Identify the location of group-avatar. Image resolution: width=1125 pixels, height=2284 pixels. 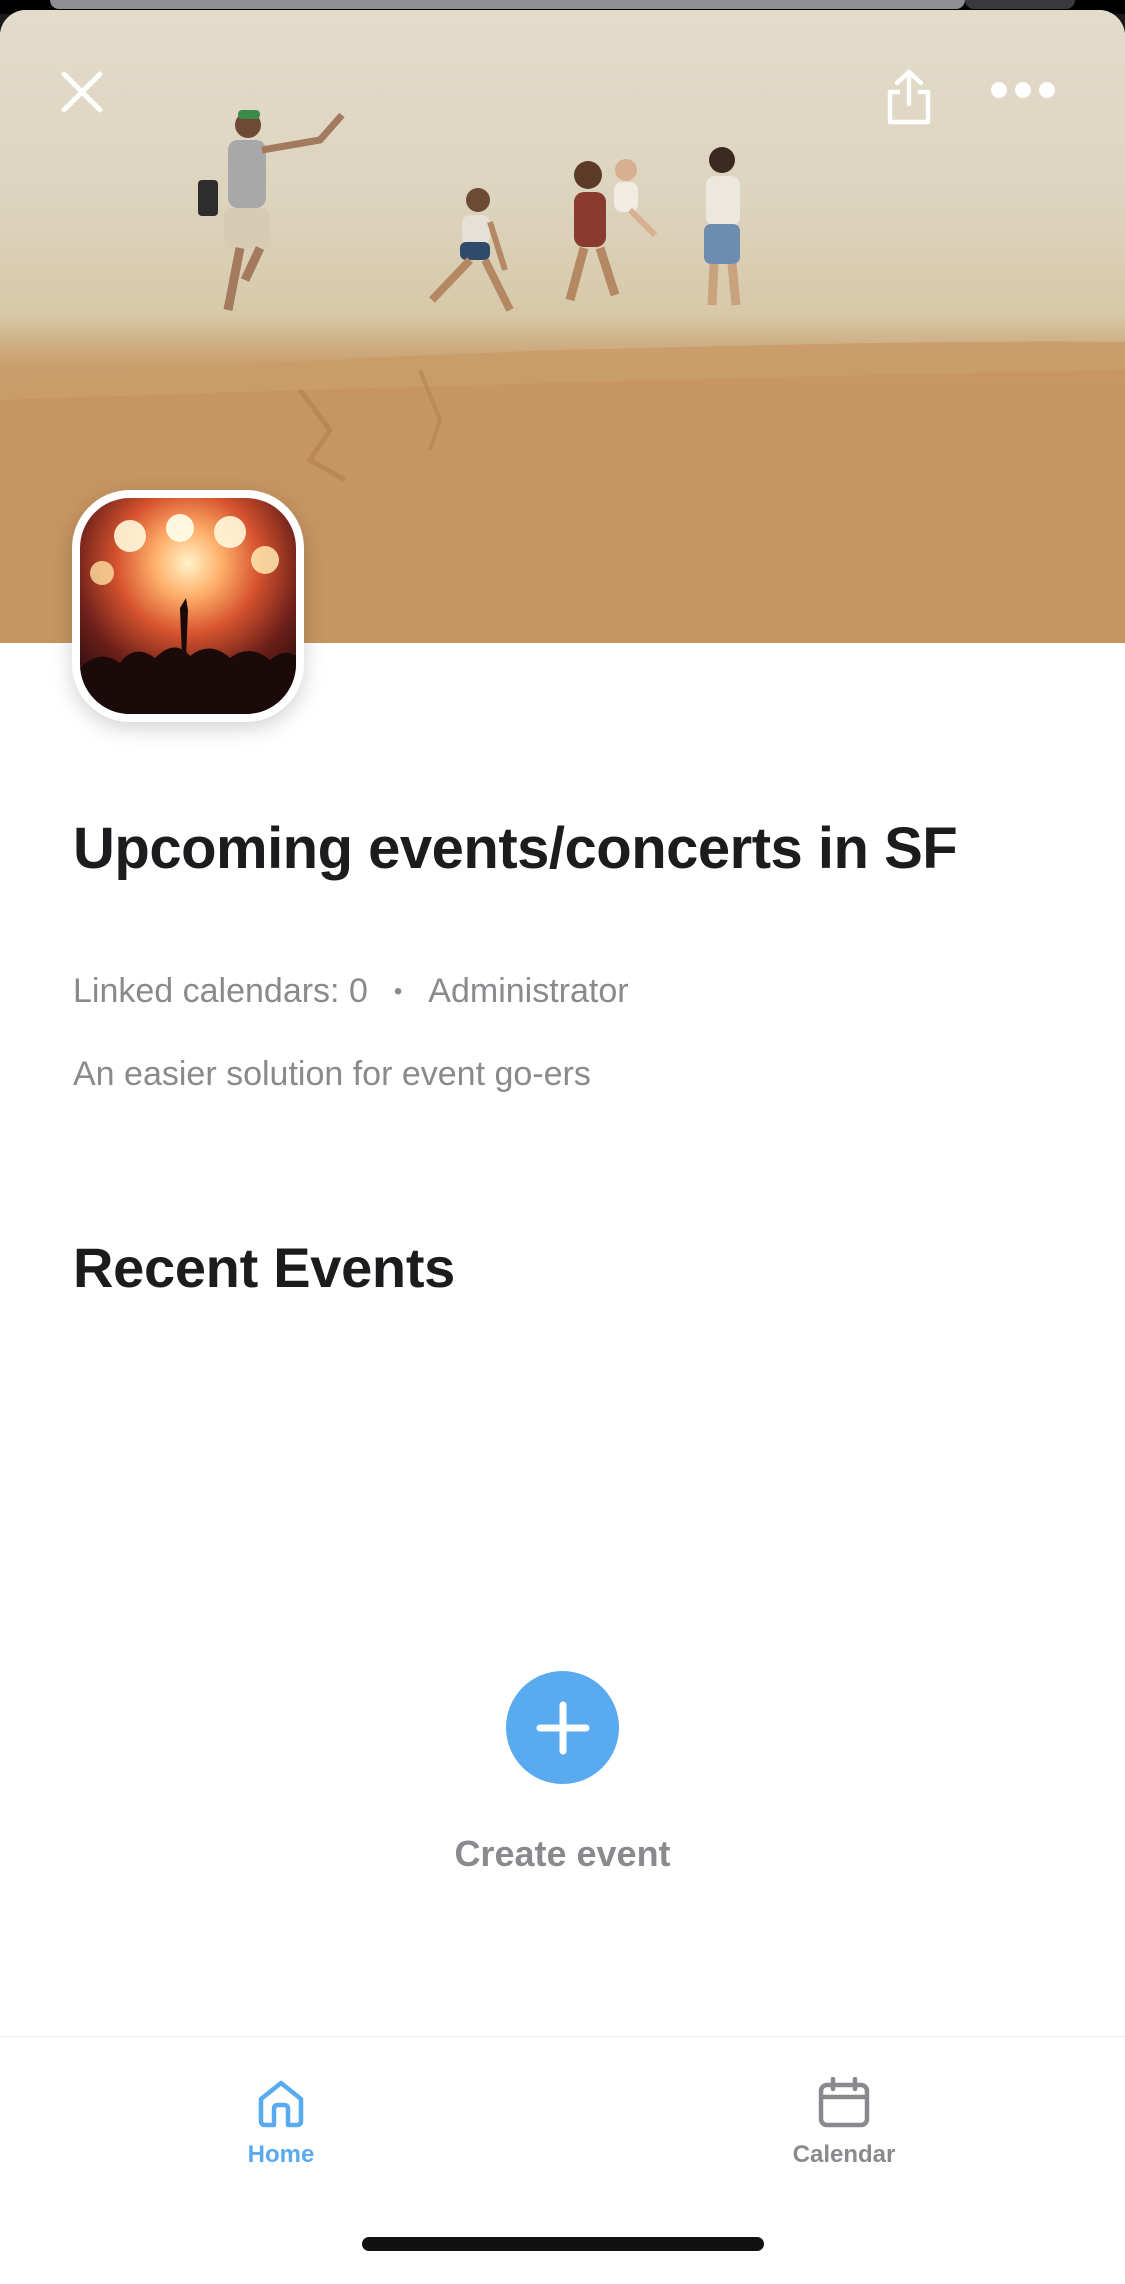
(188, 606).